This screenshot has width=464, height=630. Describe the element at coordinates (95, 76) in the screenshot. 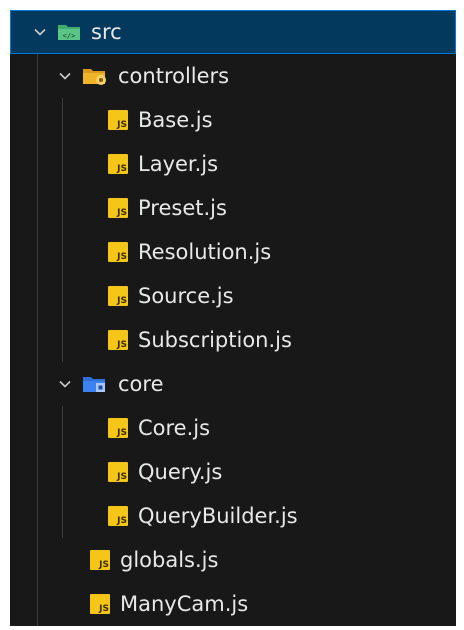

I see `controllers-folder-icon` at that location.